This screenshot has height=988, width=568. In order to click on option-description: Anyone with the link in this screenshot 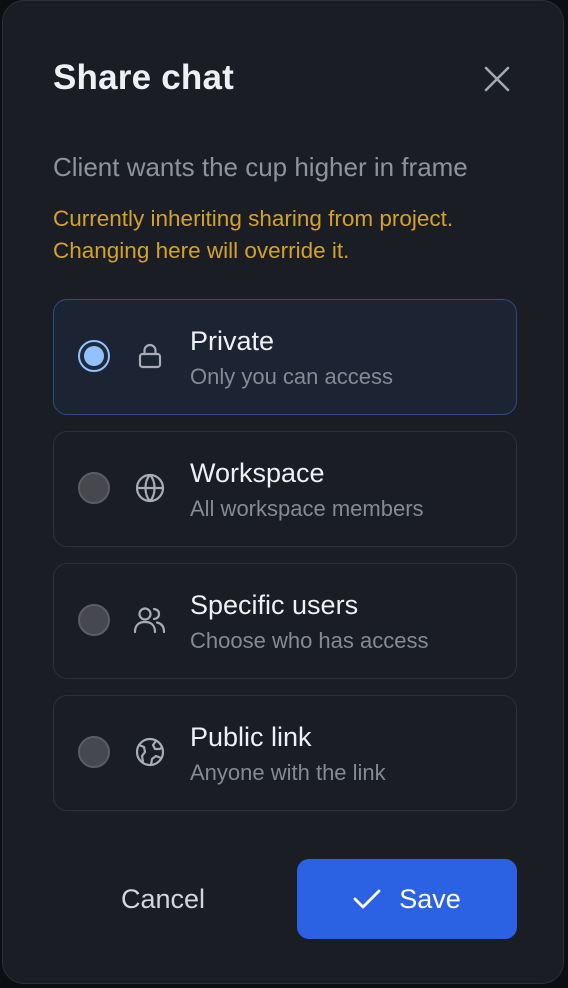, I will do `click(288, 772)`.